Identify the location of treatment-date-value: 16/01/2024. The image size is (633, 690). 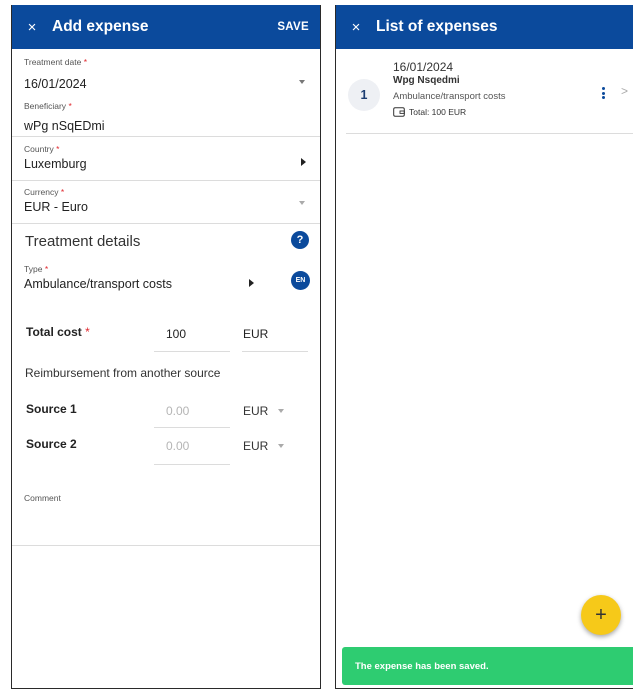
(55, 84).